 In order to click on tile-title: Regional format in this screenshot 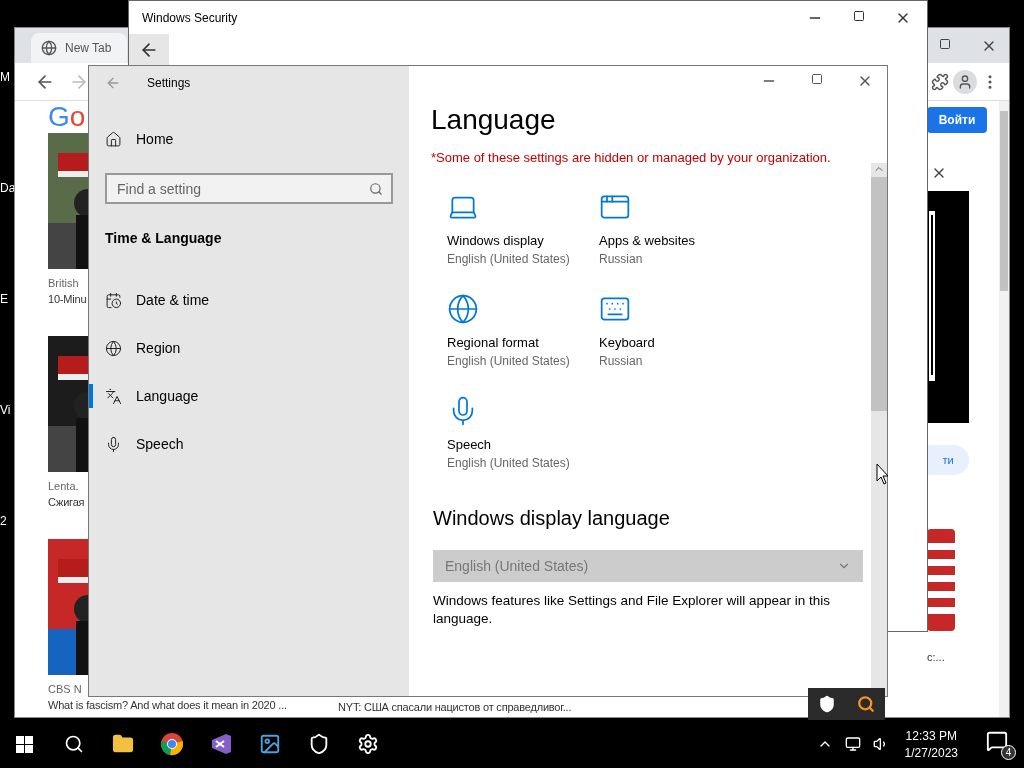, I will do `click(523, 342)`.